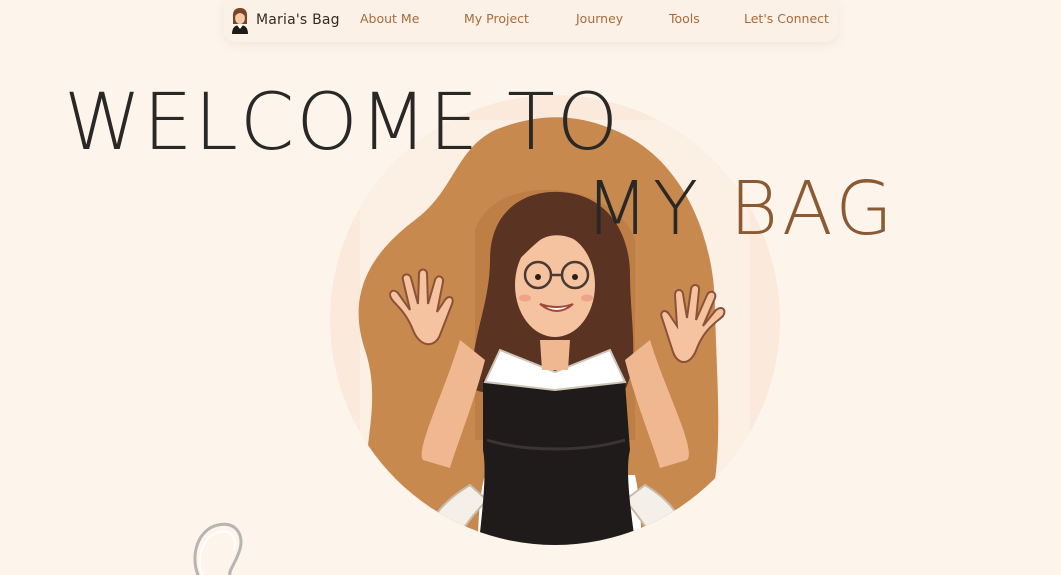 The width and height of the screenshot is (1061, 575). I want to click on hero-title-line2: MY BAG, so click(741, 209).